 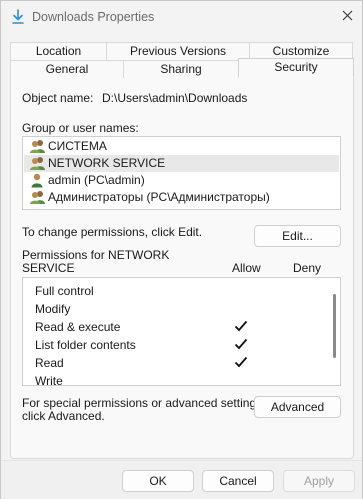 What do you see at coordinates (96, 255) in the screenshot?
I see `permissions-for-label: Permissions for NETWORK` at bounding box center [96, 255].